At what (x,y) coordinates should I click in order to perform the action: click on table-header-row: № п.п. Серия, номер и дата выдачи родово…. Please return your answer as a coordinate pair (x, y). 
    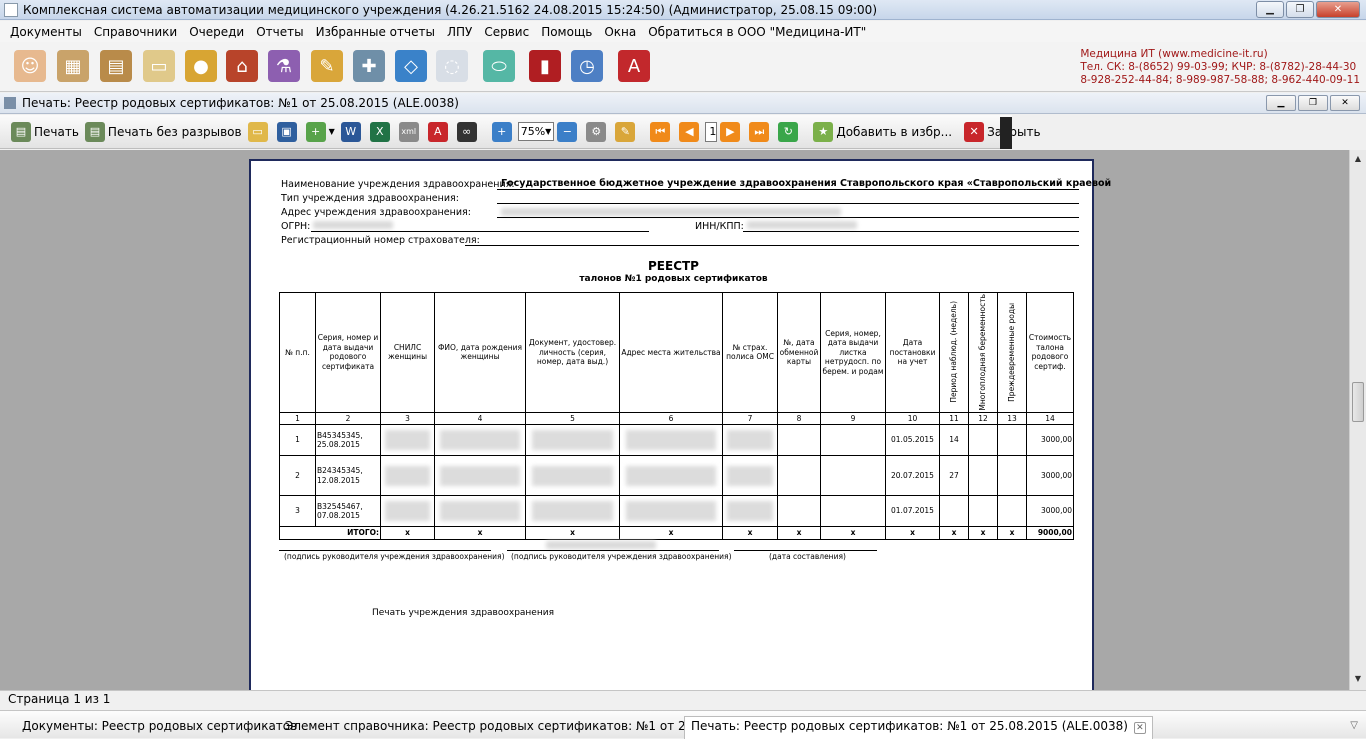
    Looking at the image, I should click on (676, 352).